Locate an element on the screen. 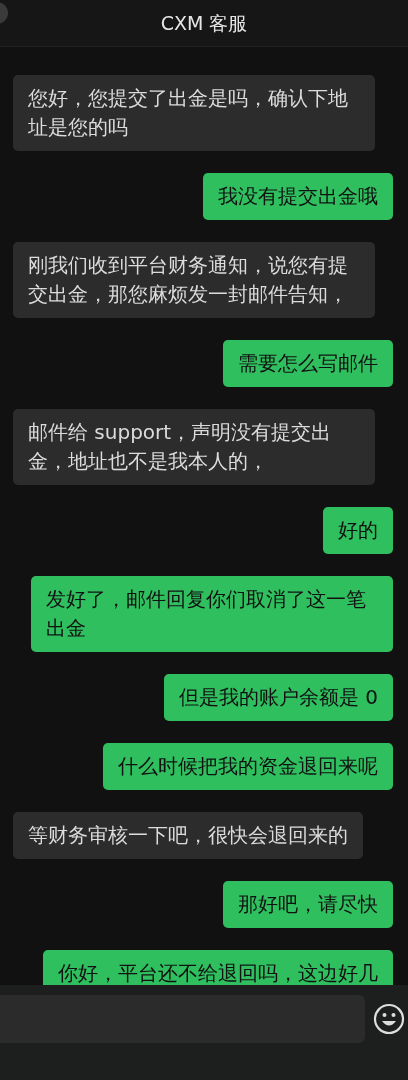 This screenshot has height=1080, width=408. message-bubble: 刚我们收到平台财务通知，说您有提交出金，那您麻烦发一封邮件告知， is located at coordinates (194, 280).